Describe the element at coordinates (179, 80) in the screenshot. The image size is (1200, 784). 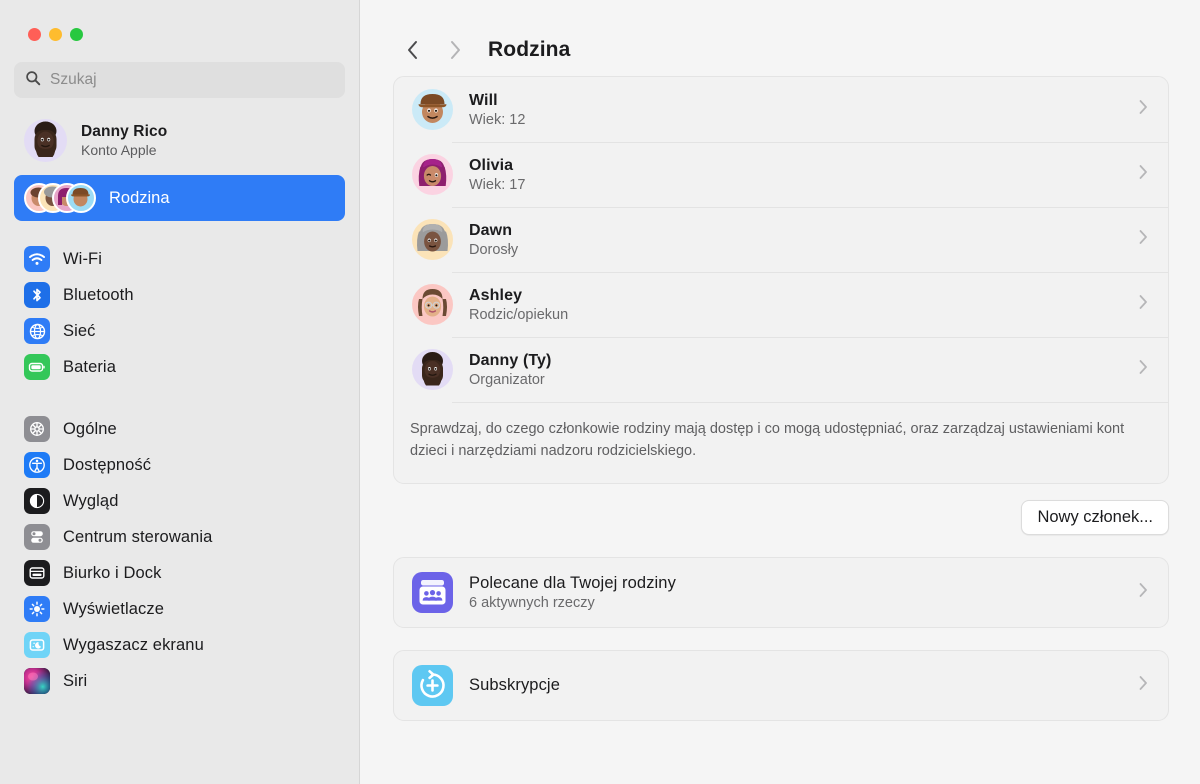
I see `search-field: Szukaj` at that location.